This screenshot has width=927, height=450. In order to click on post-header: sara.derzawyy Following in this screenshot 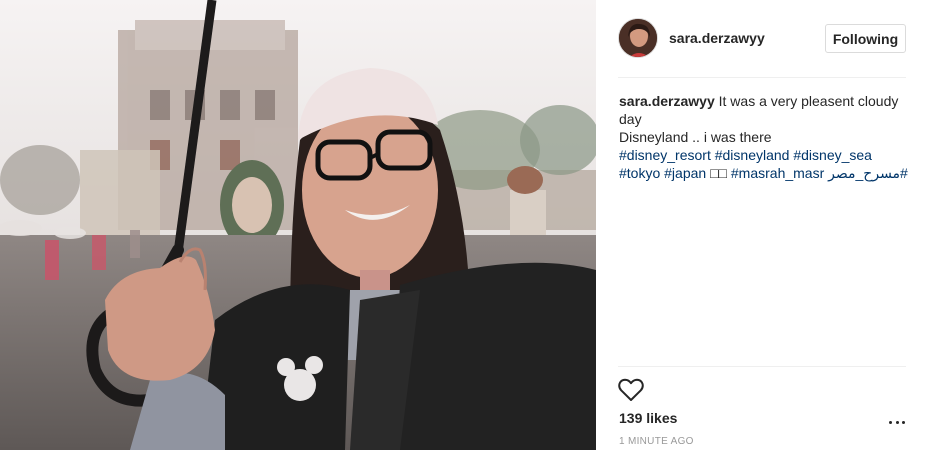, I will do `click(761, 39)`.